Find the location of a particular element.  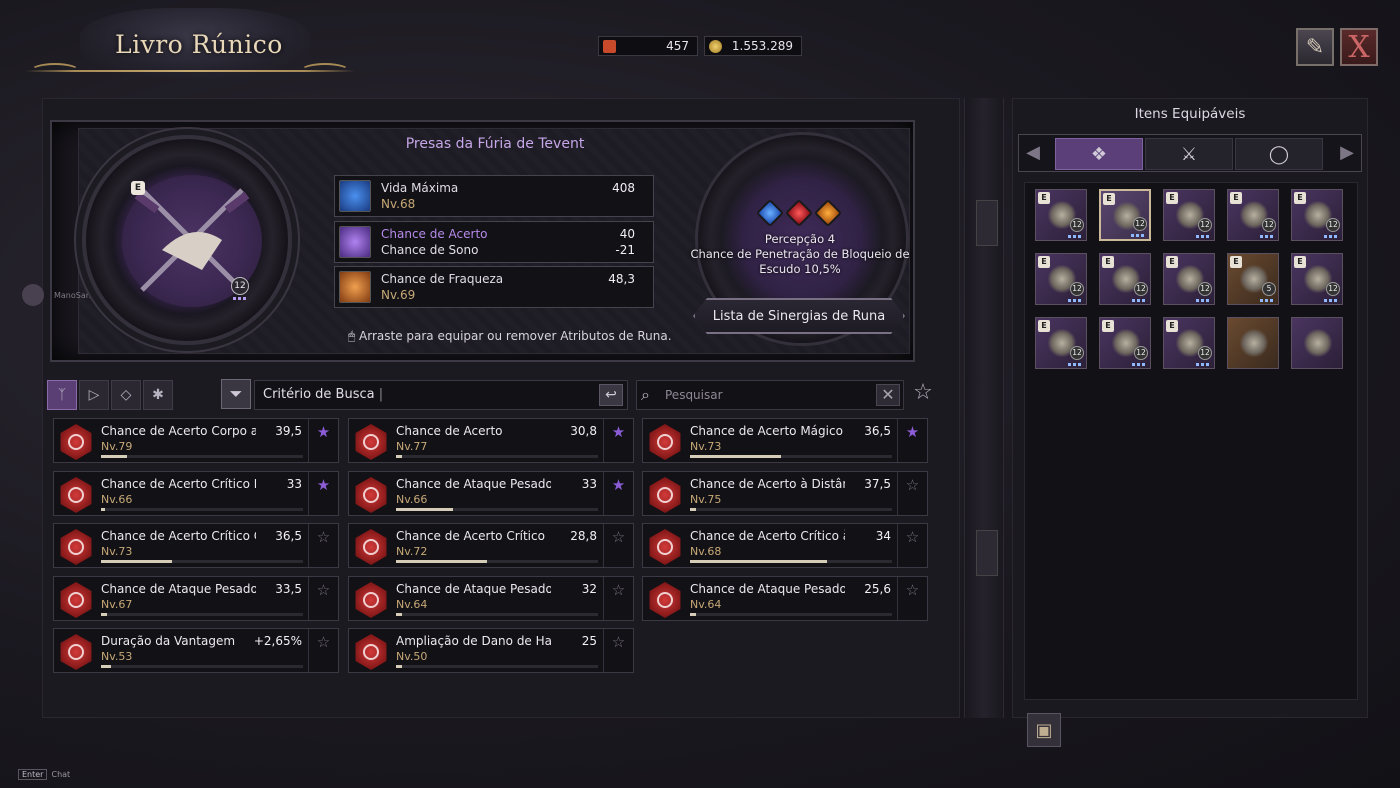

rune-card-level: Nv.66 is located at coordinates (117, 499).